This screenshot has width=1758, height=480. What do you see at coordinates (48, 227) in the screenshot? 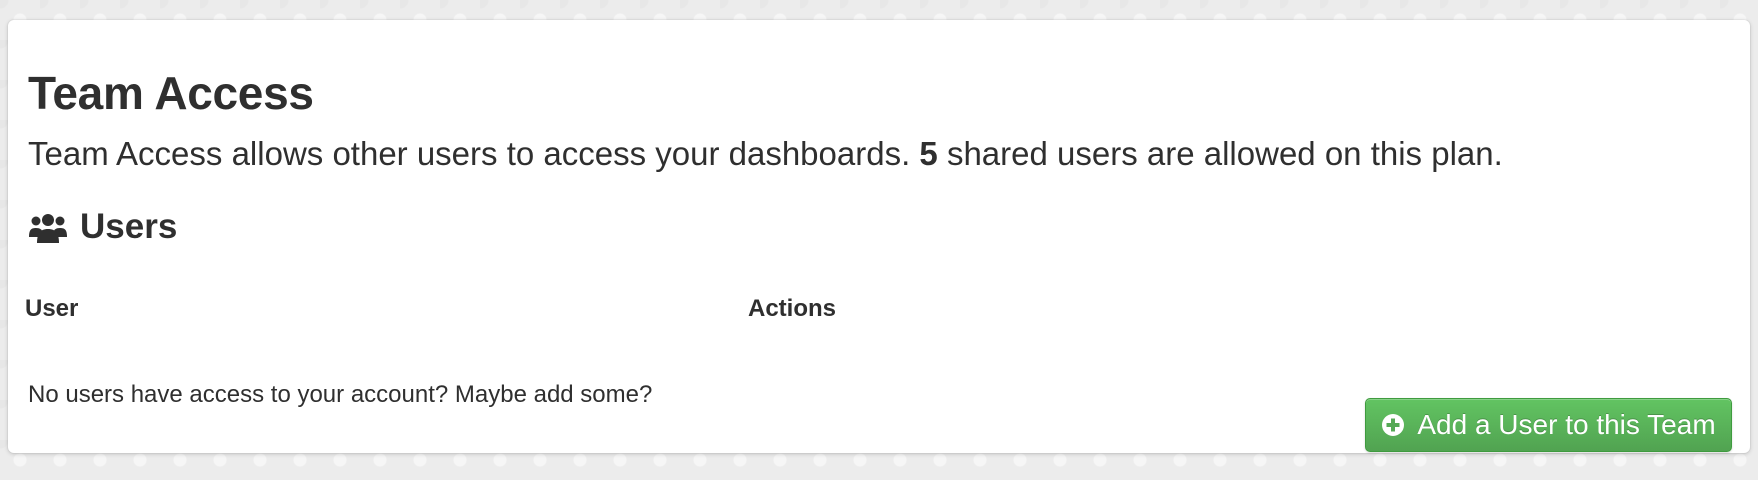
I see `users-icon` at bounding box center [48, 227].